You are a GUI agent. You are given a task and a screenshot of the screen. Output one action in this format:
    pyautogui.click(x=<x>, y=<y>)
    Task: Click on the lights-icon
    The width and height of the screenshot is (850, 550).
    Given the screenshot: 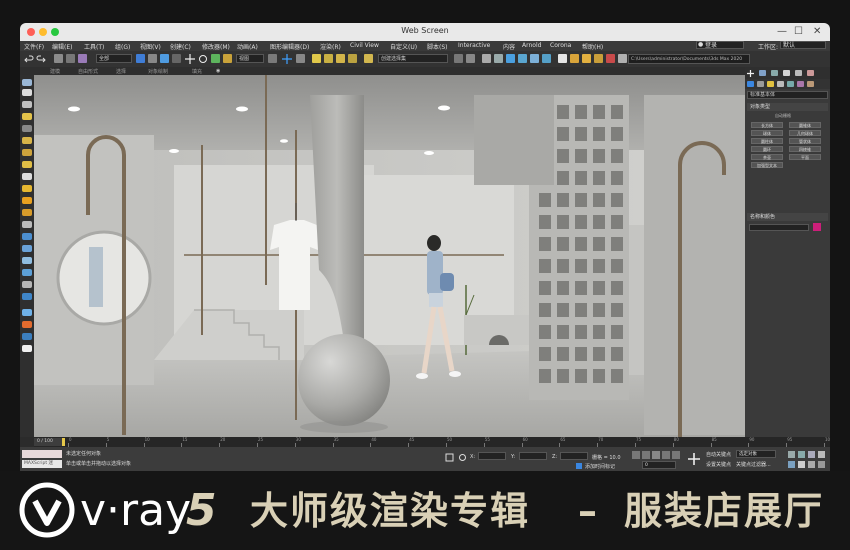 What is the action you would take?
    pyautogui.click(x=770, y=84)
    